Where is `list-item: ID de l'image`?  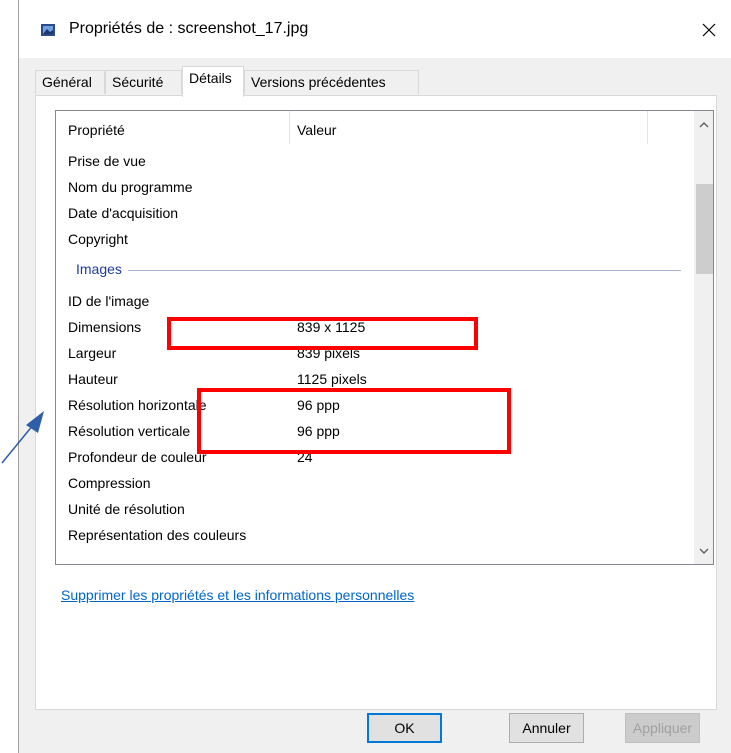 list-item: ID de l'image is located at coordinates (375, 302).